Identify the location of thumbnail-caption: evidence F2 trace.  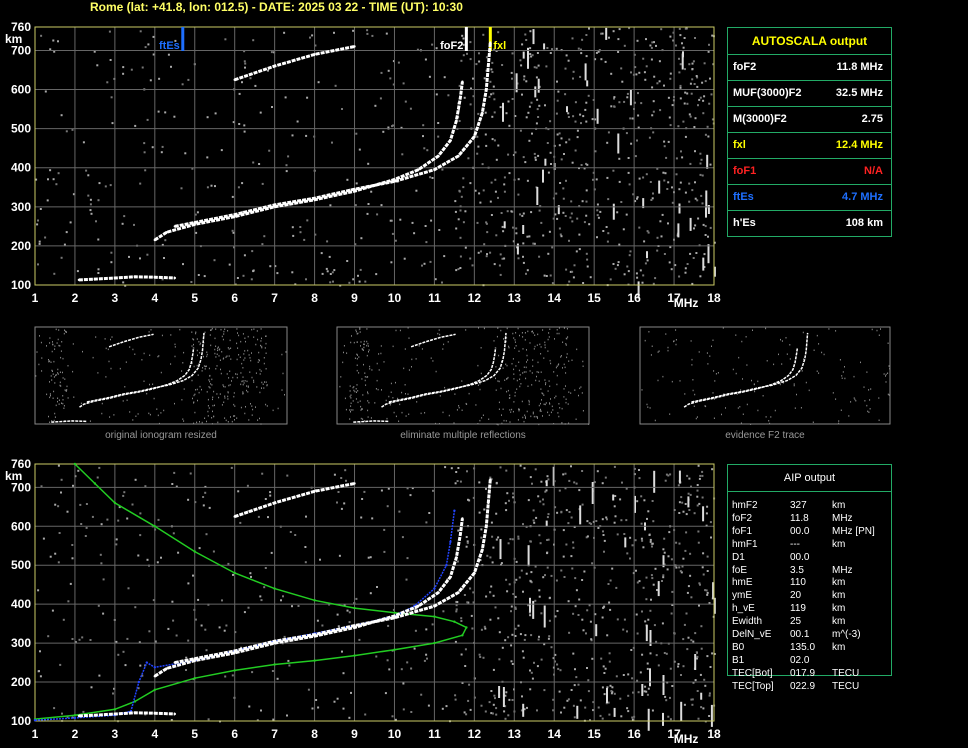
(765, 435).